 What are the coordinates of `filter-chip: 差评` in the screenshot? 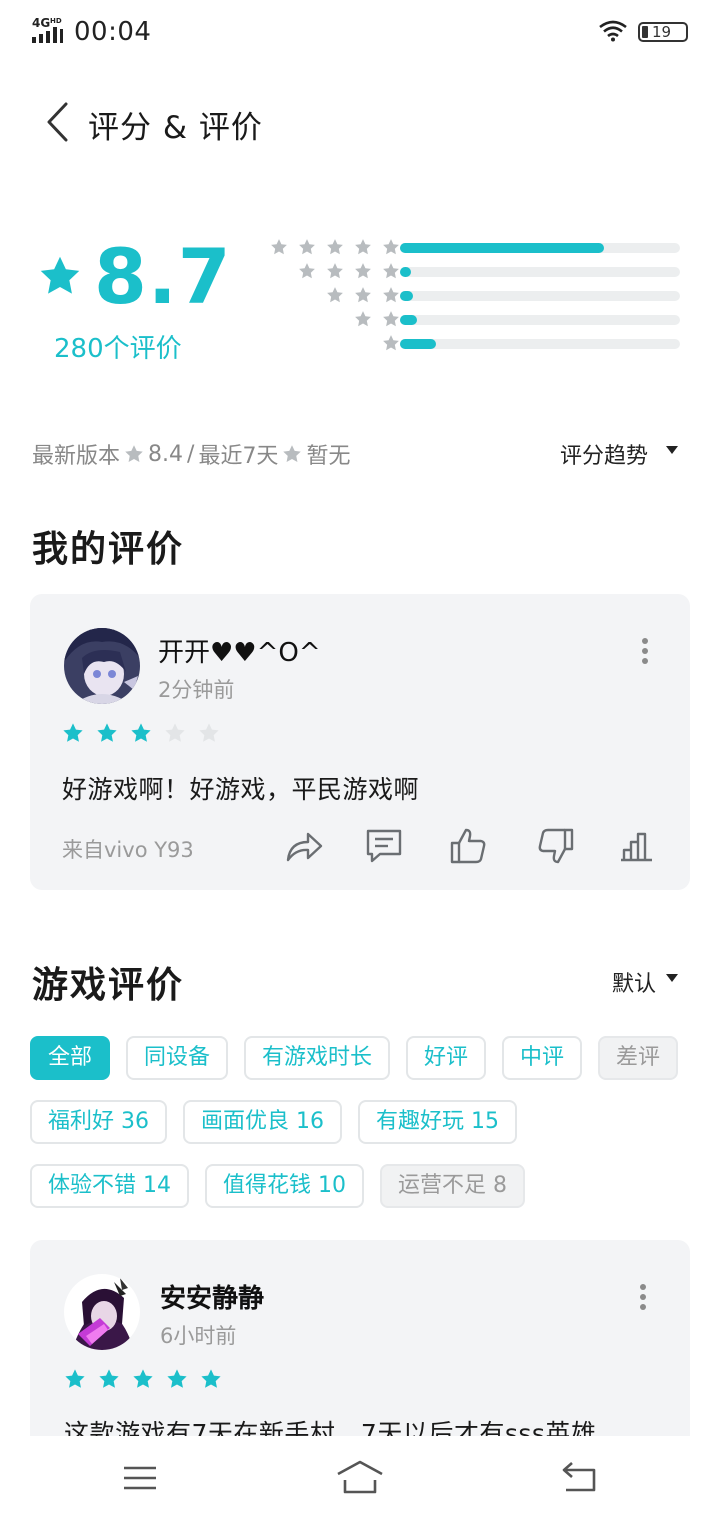 It's located at (638, 1058).